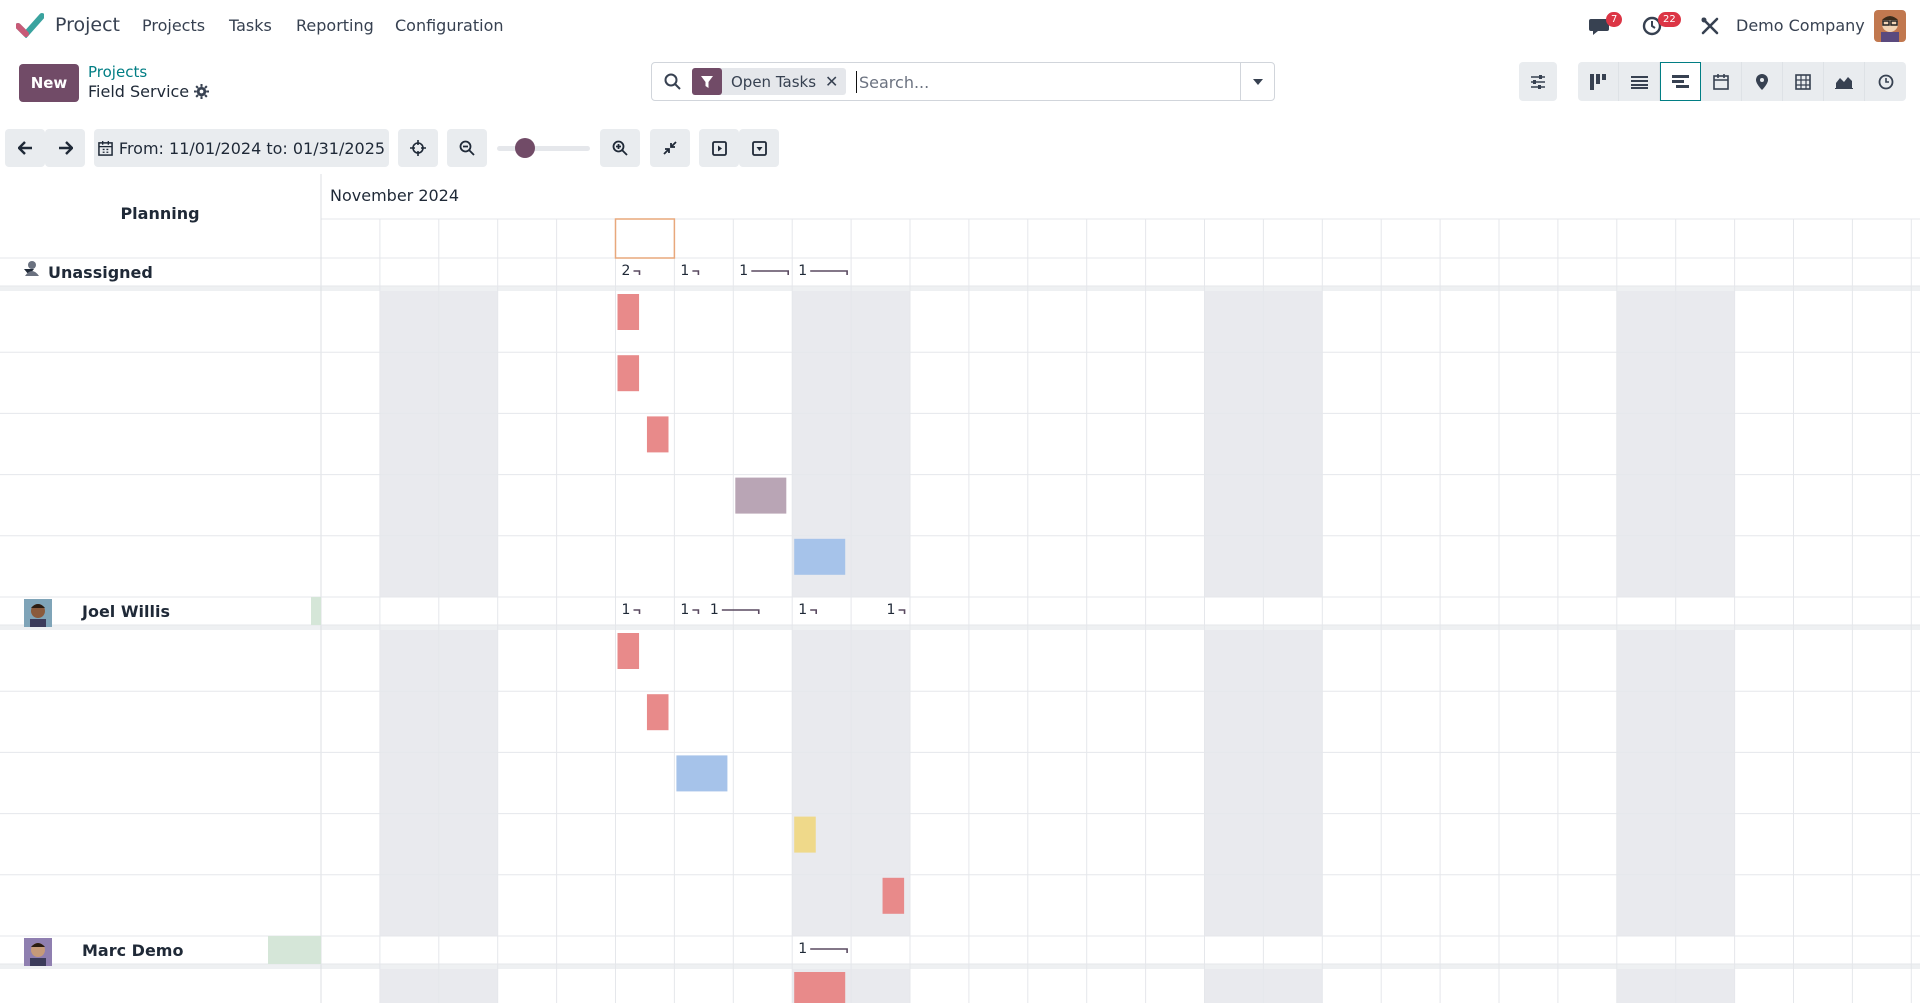 Image resolution: width=1920 pixels, height=1003 pixels. I want to click on debug-tools-button, so click(1711, 26).